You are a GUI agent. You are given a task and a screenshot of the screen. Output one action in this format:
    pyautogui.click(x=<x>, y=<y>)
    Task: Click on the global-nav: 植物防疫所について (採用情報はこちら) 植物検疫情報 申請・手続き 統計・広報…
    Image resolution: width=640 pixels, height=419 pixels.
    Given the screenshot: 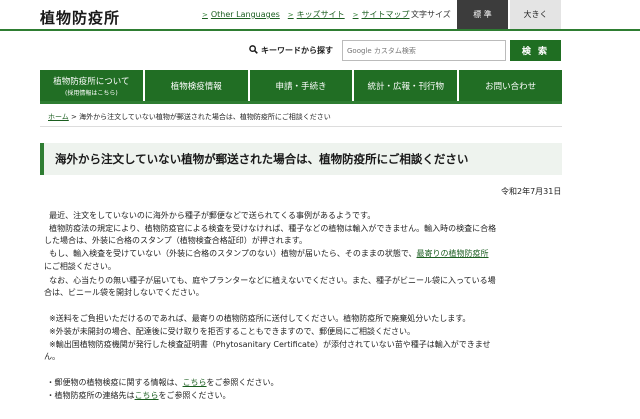 What is the action you would take?
    pyautogui.click(x=301, y=85)
    